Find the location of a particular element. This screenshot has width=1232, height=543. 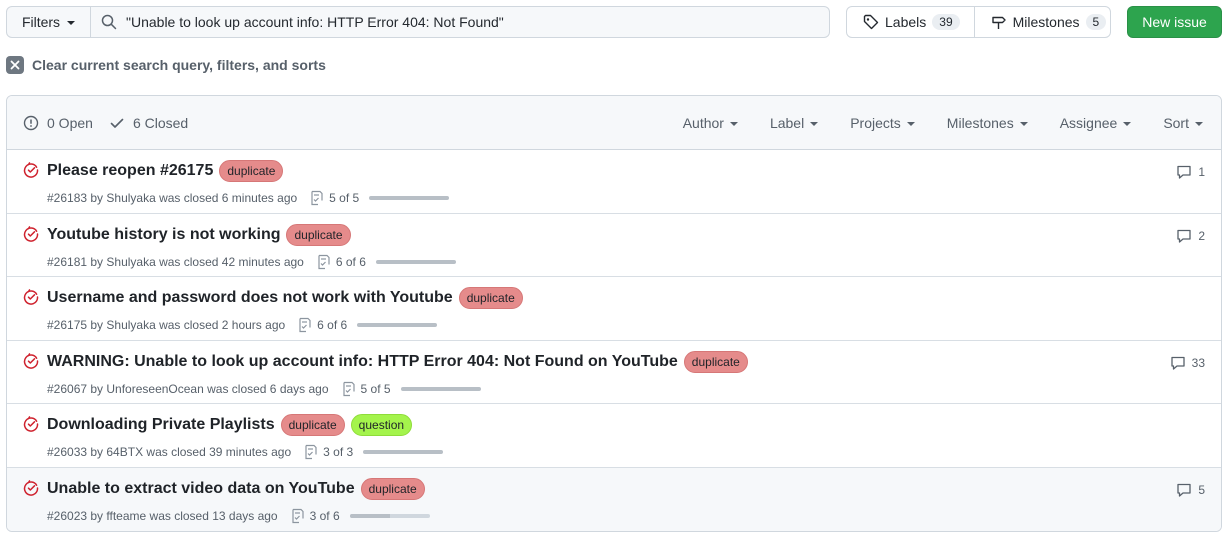

task-progress: 3 of 6 is located at coordinates (360, 516).